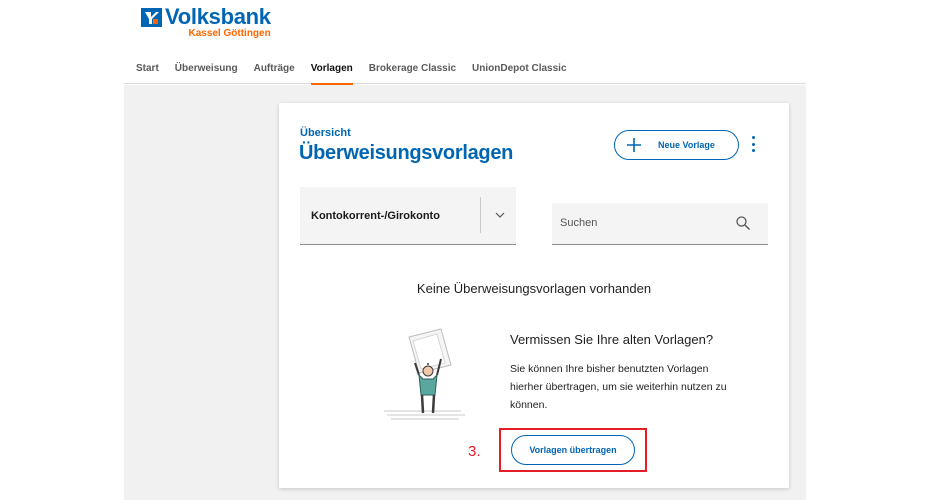  Describe the element at coordinates (474, 451) in the screenshot. I see `step-annotation: 3.` at that location.